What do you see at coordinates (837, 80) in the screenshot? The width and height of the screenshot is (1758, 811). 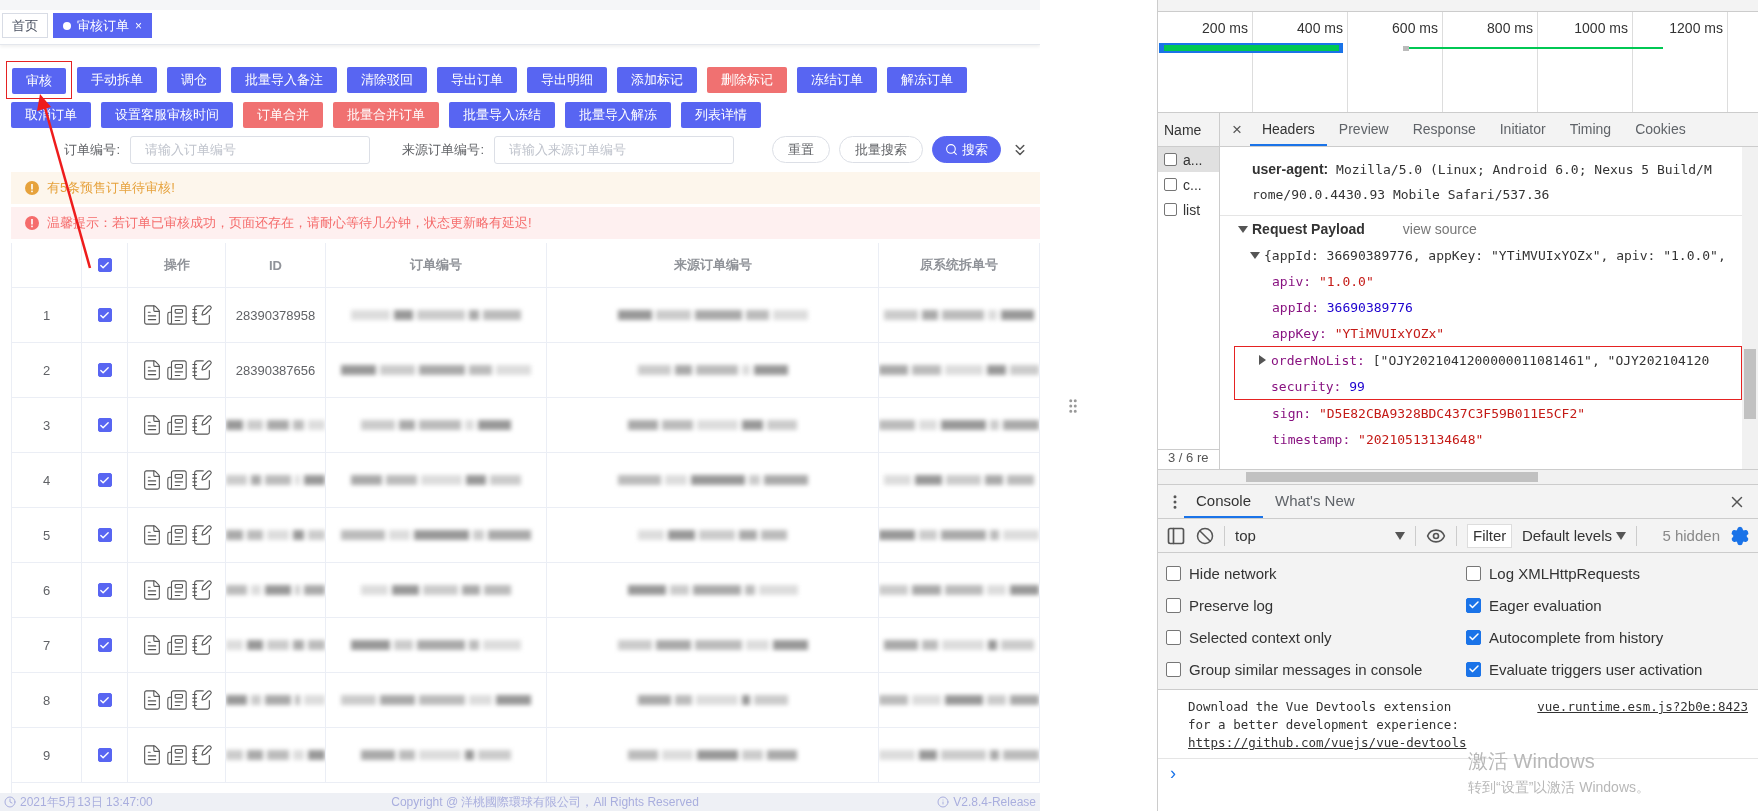 I see `toolbar-button: 冻结订单` at bounding box center [837, 80].